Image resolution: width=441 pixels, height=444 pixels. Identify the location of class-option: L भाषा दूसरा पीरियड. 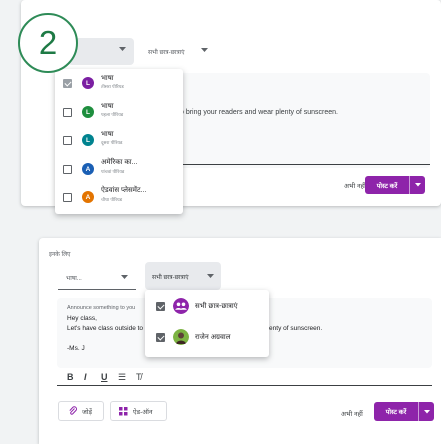
(119, 140).